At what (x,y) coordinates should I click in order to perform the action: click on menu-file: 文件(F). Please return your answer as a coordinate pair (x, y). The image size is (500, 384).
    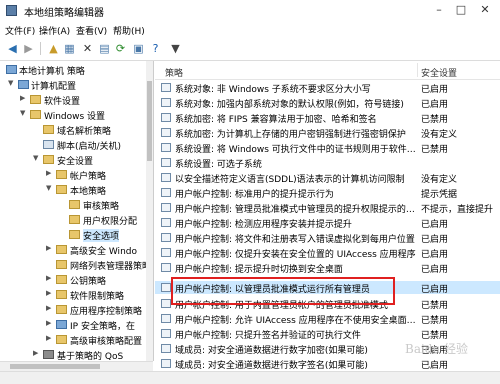
    Looking at the image, I should click on (20, 30).